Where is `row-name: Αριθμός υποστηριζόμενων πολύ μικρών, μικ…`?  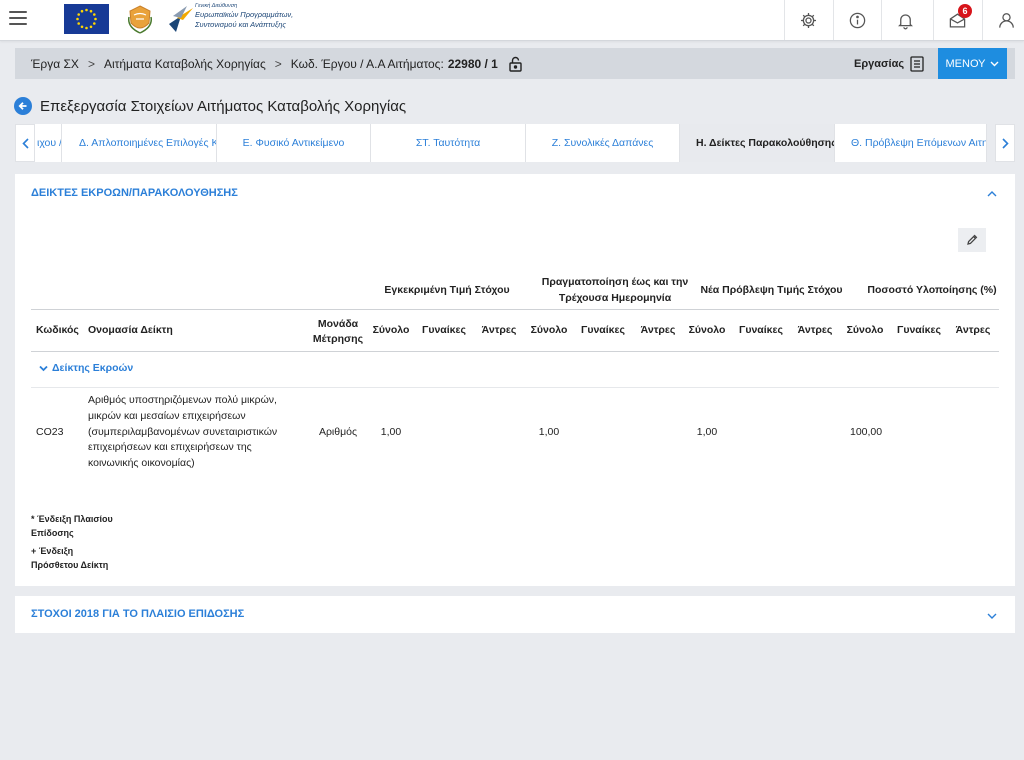
row-name: Αριθμός υποστηριζόμενων πολύ μικρών, μικ… is located at coordinates (183, 432).